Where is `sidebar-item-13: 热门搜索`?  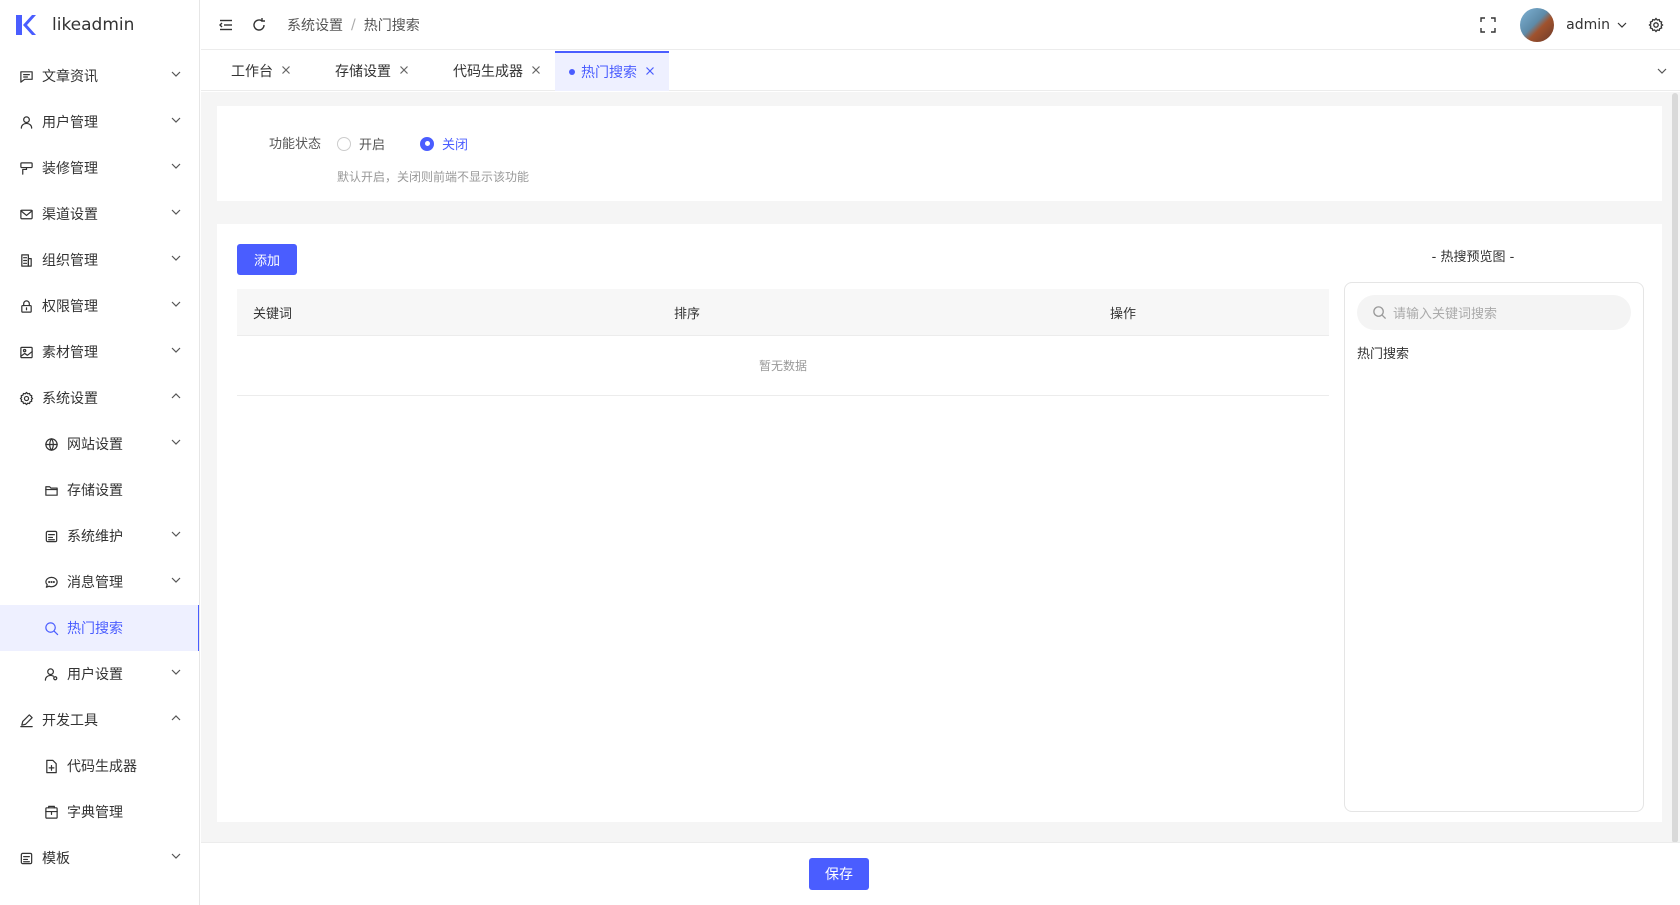
sidebar-item-13: 热门搜索 is located at coordinates (99, 628).